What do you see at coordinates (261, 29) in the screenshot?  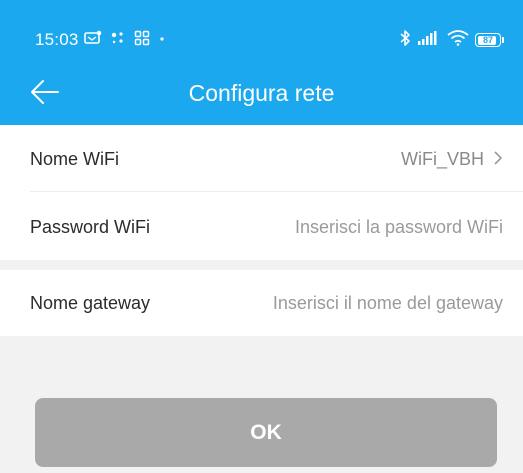 I see `status-bar: 15:03 87` at bounding box center [261, 29].